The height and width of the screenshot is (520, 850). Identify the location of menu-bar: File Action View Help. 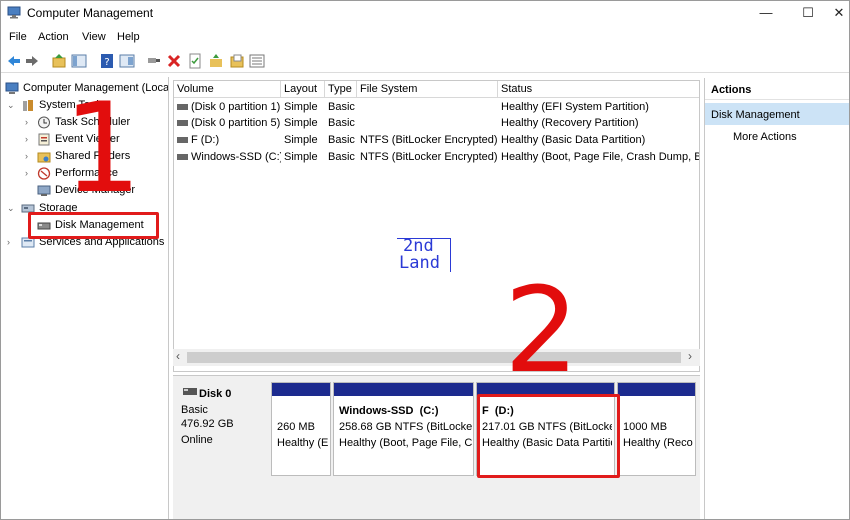
(425, 38).